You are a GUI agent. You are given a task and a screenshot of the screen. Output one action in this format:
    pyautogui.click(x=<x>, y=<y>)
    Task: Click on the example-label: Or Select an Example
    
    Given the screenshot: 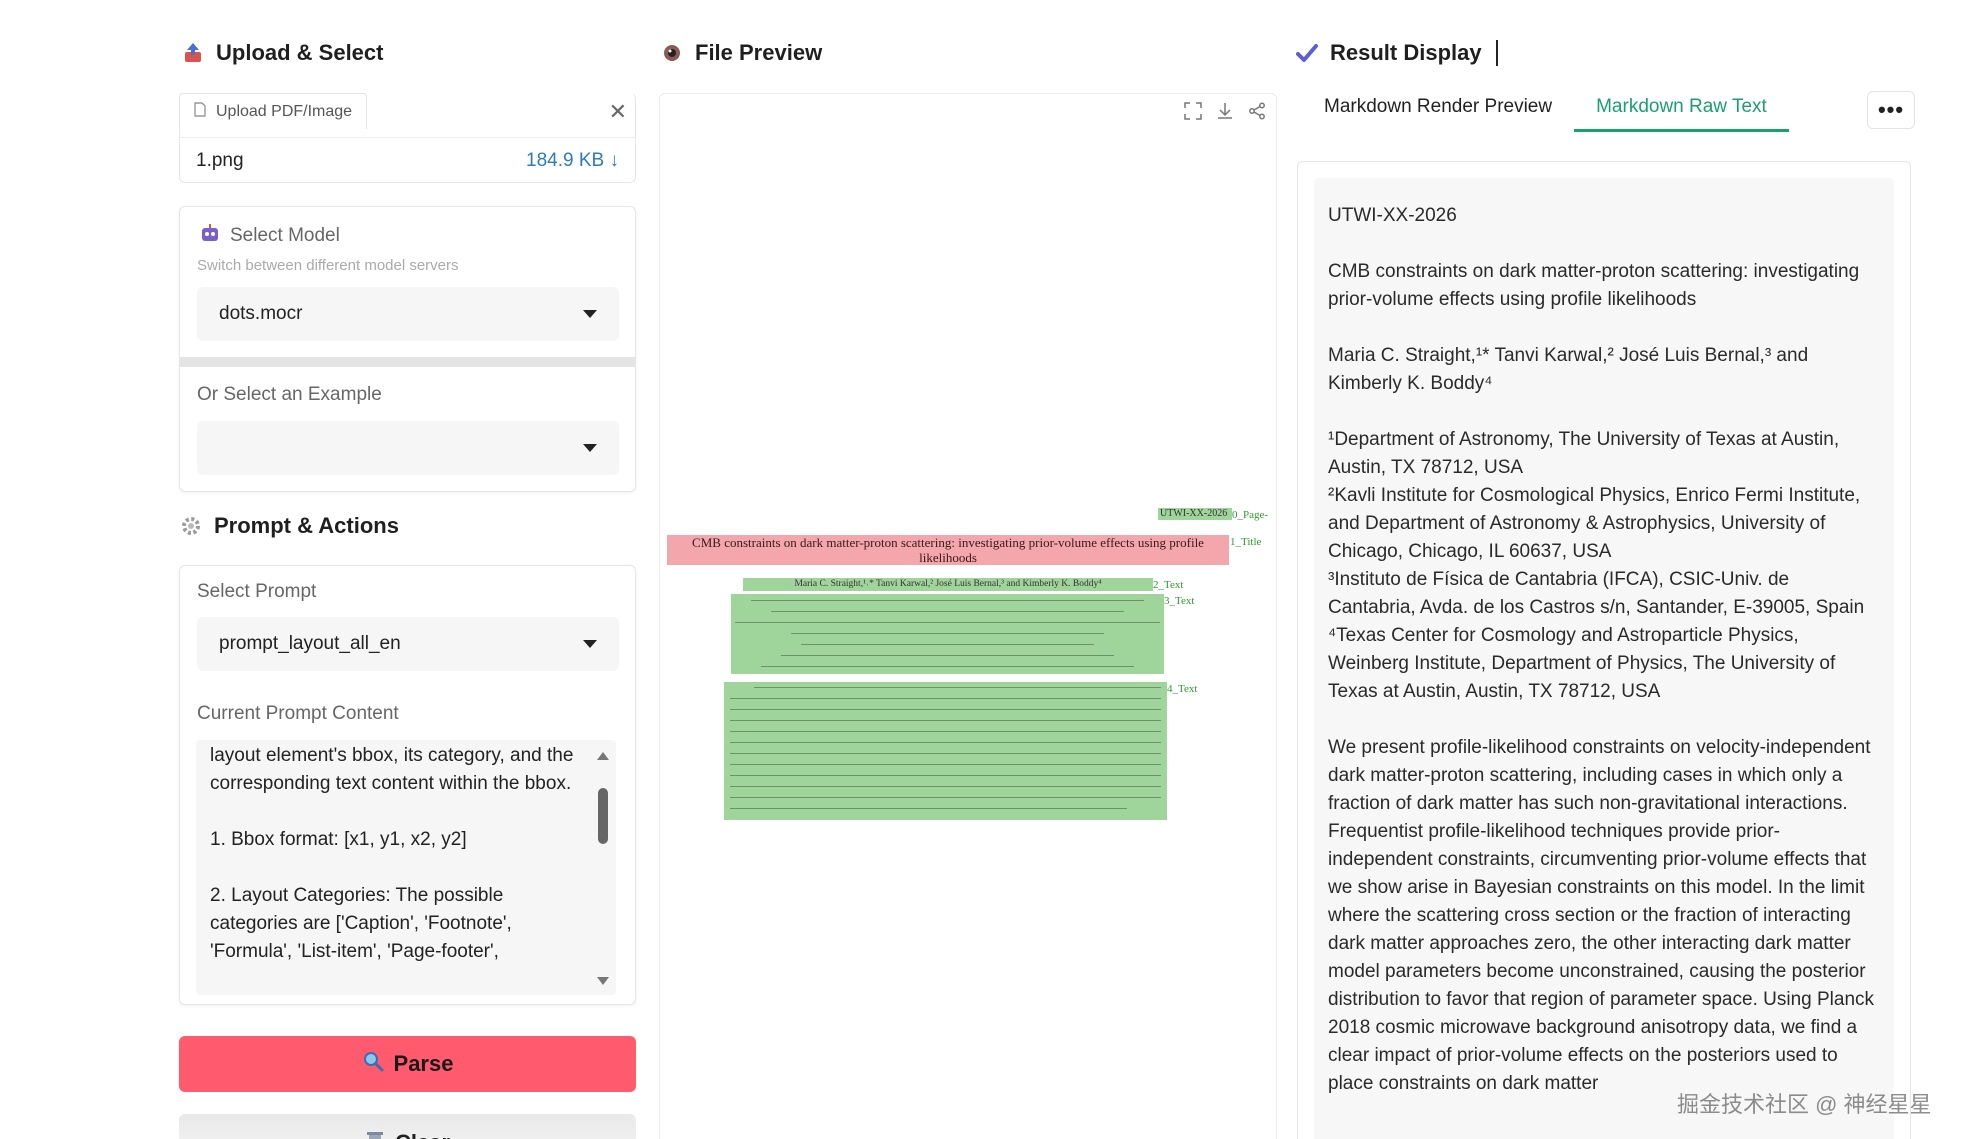 What is the action you would take?
    pyautogui.click(x=289, y=394)
    